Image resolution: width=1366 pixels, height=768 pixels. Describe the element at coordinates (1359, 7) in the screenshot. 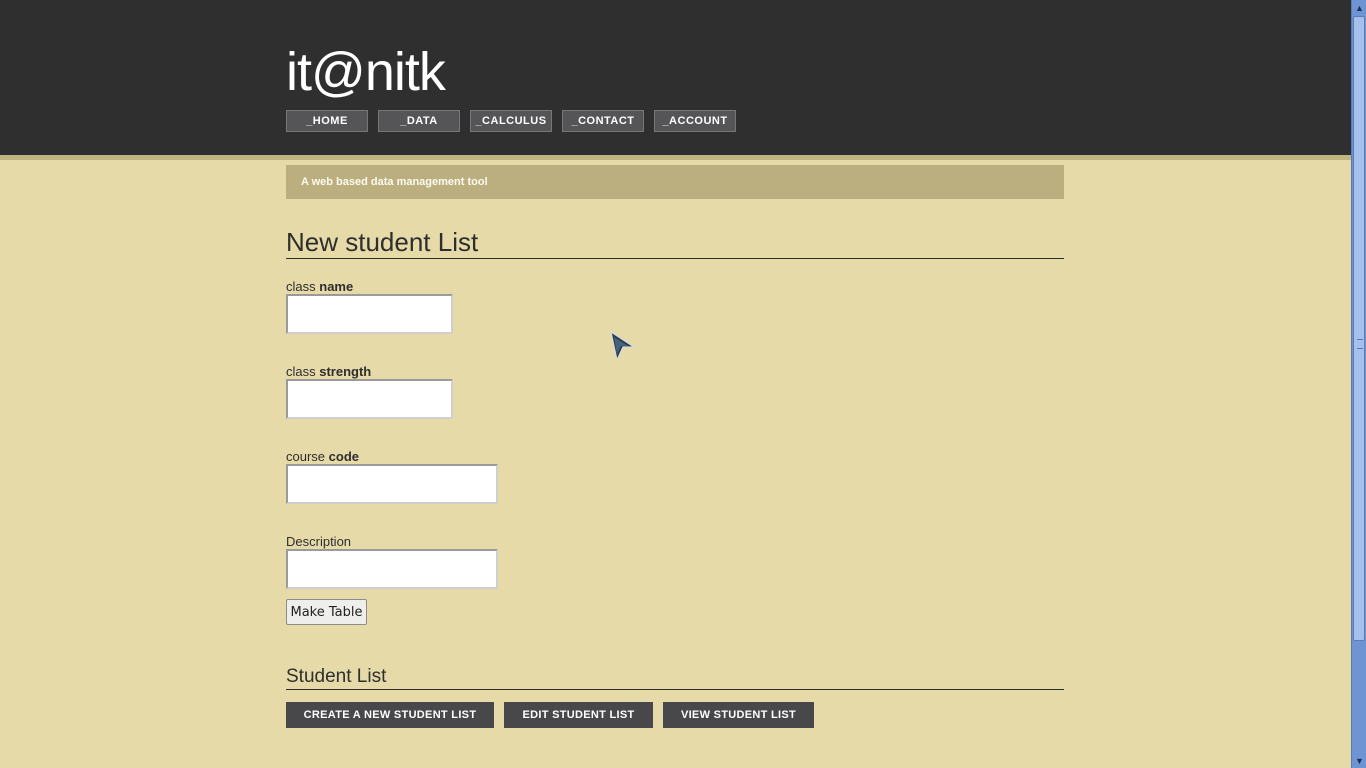

I see `arrow-up-icon: ▲` at that location.